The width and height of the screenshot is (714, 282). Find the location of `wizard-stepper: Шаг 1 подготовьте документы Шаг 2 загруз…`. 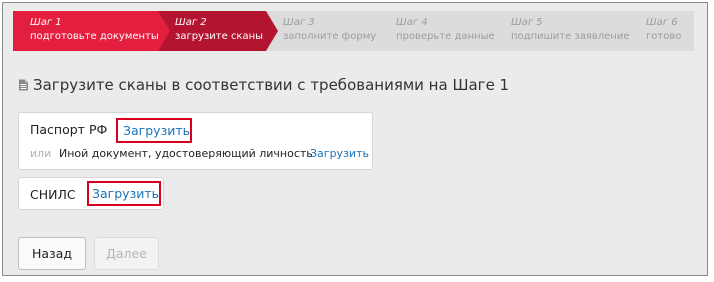

wizard-stepper: Шаг 1 подготовьте документы Шаг 2 загруз… is located at coordinates (353, 31).